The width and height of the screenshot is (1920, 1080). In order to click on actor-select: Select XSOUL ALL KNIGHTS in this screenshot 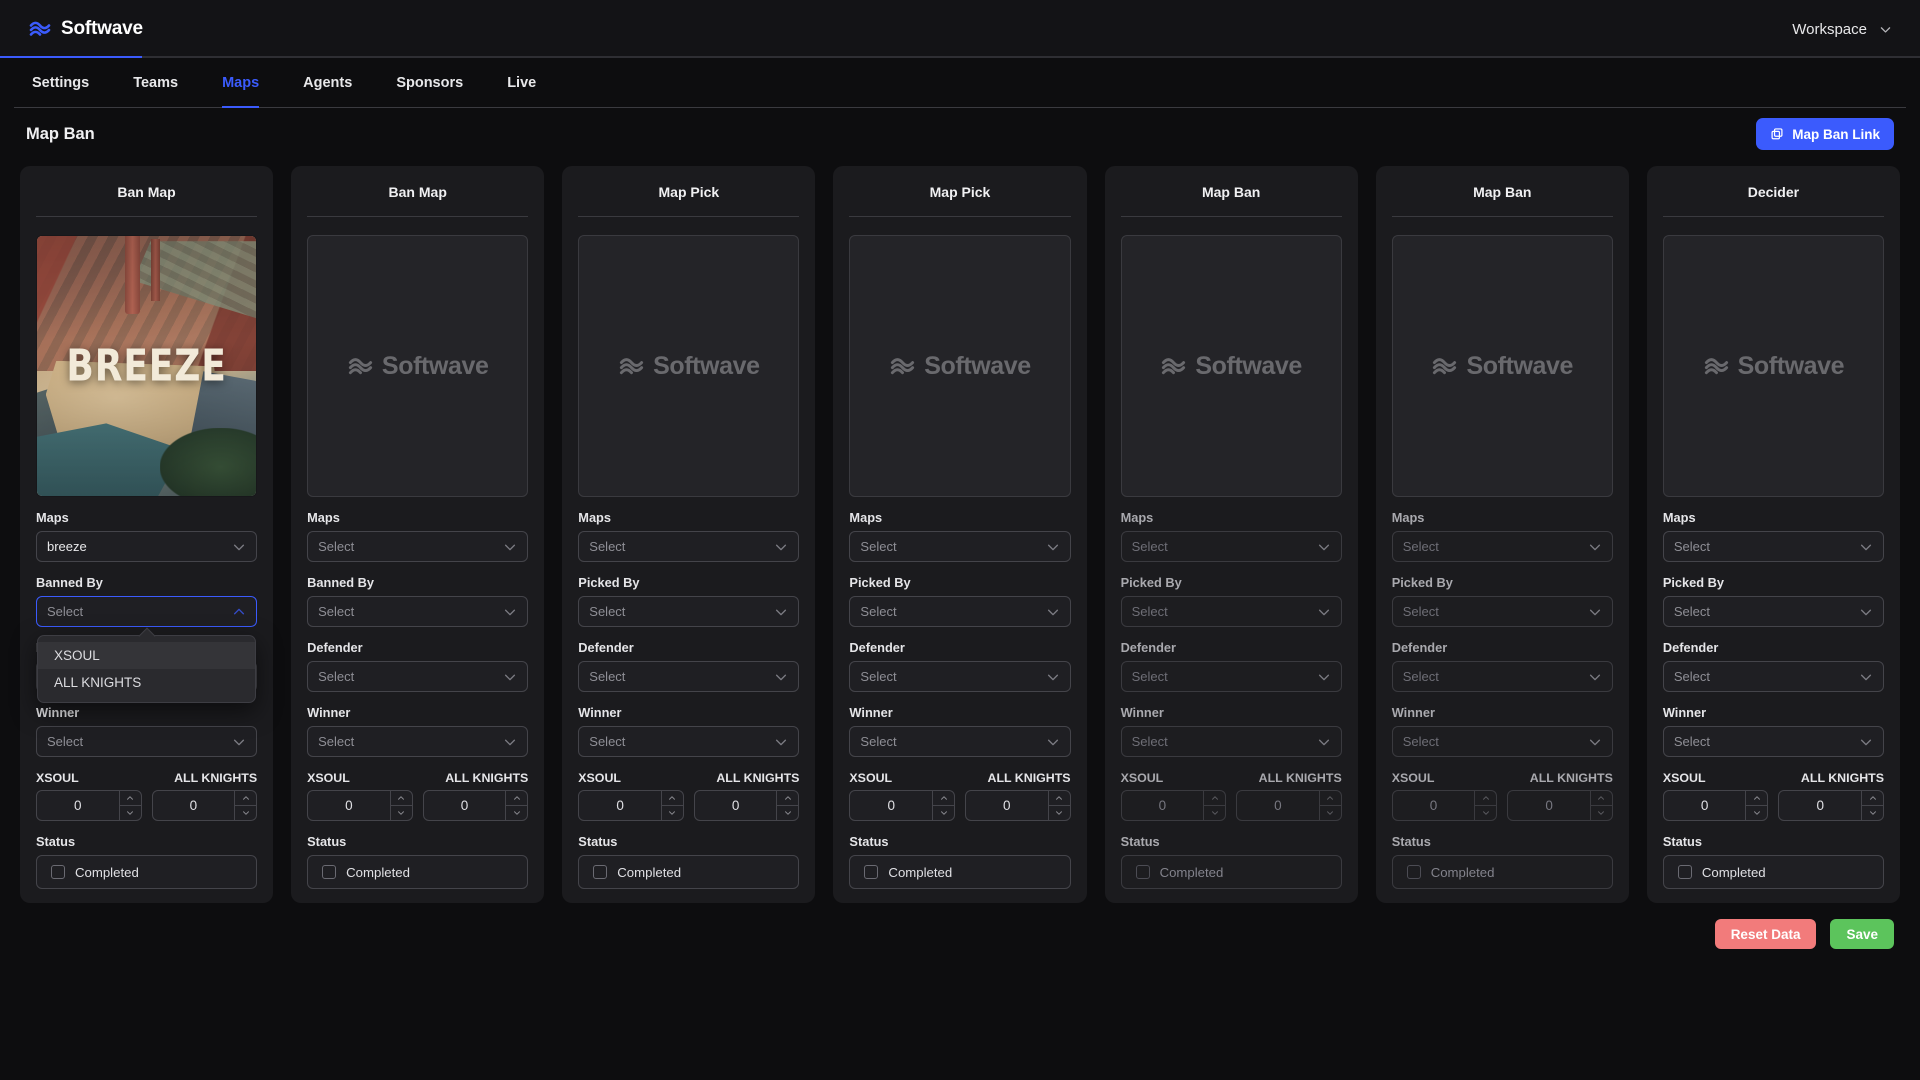, I will do `click(147, 649)`.